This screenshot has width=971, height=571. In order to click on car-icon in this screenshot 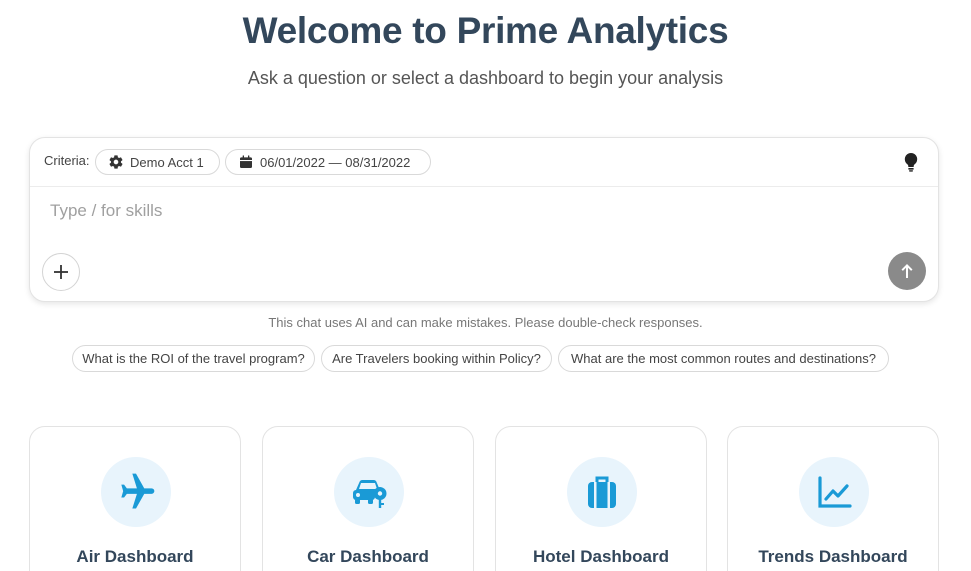, I will do `click(370, 494)`.